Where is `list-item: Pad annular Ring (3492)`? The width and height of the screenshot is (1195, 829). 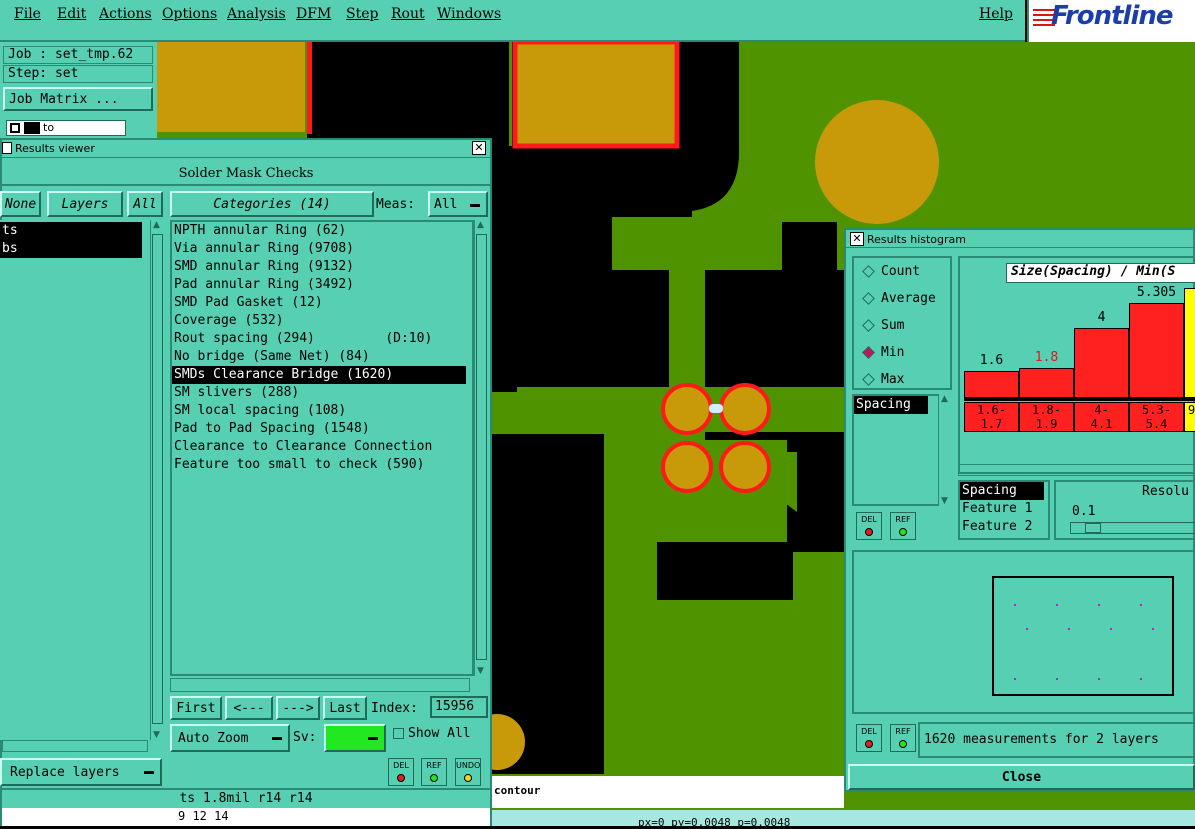
list-item: Pad annular Ring (3492) is located at coordinates (322, 285).